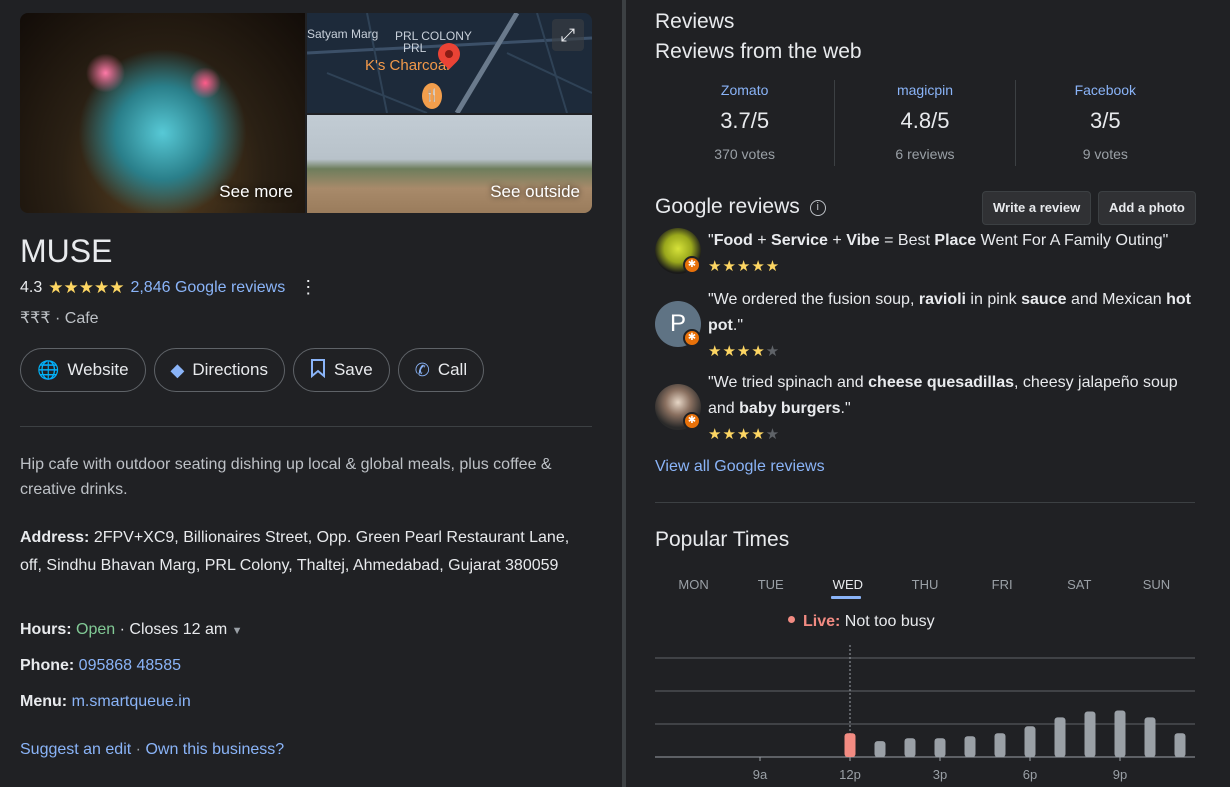  What do you see at coordinates (256, 192) in the screenshot?
I see `see-more-label: See more` at bounding box center [256, 192].